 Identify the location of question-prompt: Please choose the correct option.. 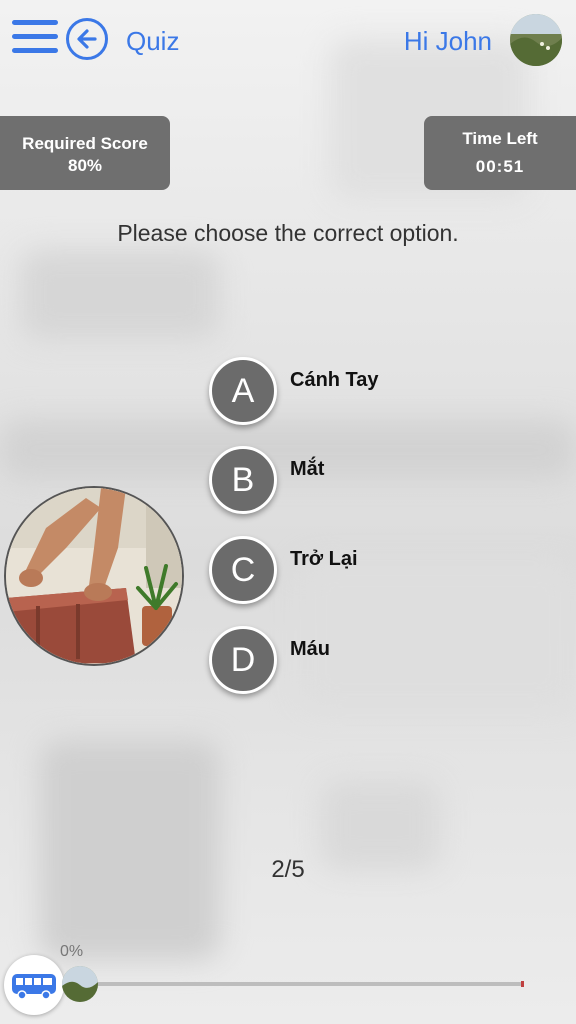
(288, 233).